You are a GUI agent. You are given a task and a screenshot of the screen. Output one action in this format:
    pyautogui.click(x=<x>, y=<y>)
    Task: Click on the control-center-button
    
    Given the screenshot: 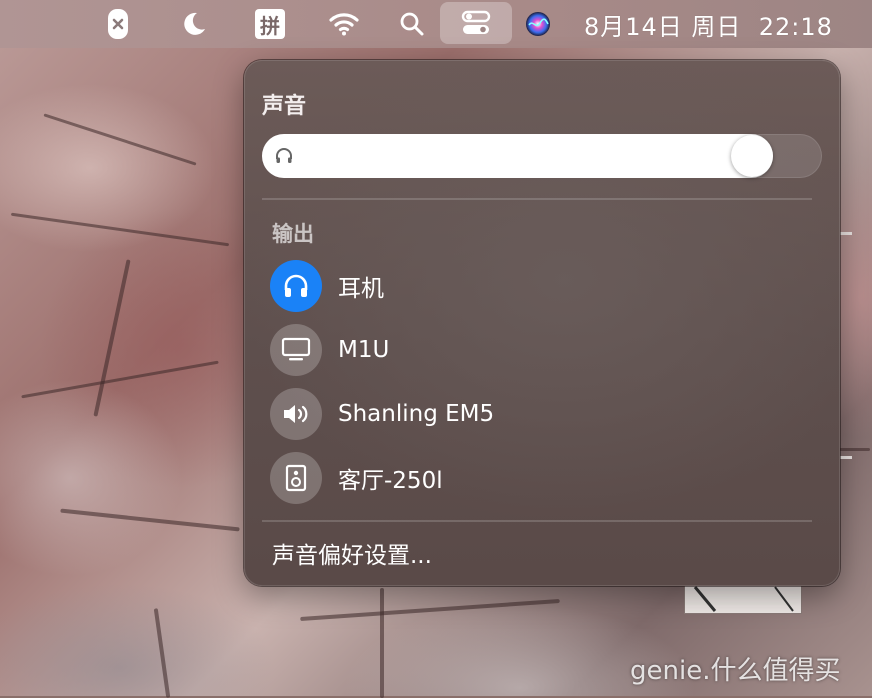 What is the action you would take?
    pyautogui.click(x=476, y=23)
    